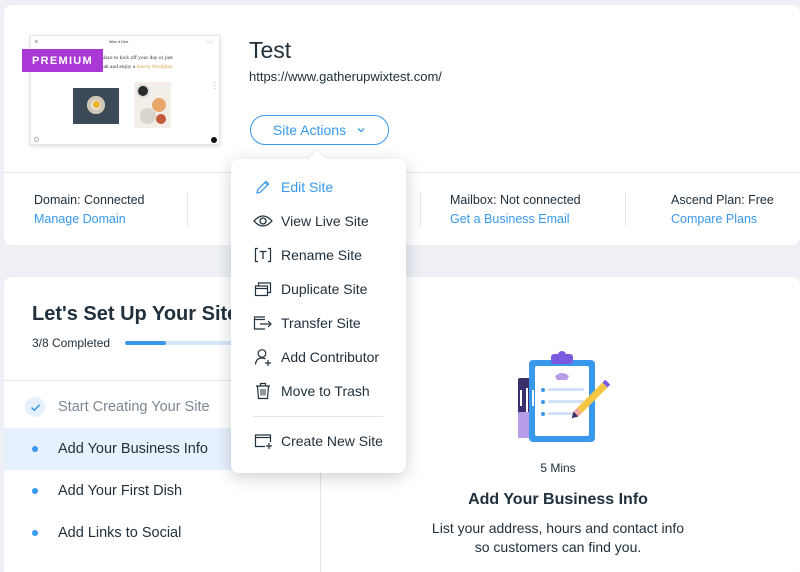 This screenshot has height=572, width=800. Describe the element at coordinates (325, 221) in the screenshot. I see `menu-item-label: View Live Site` at that location.